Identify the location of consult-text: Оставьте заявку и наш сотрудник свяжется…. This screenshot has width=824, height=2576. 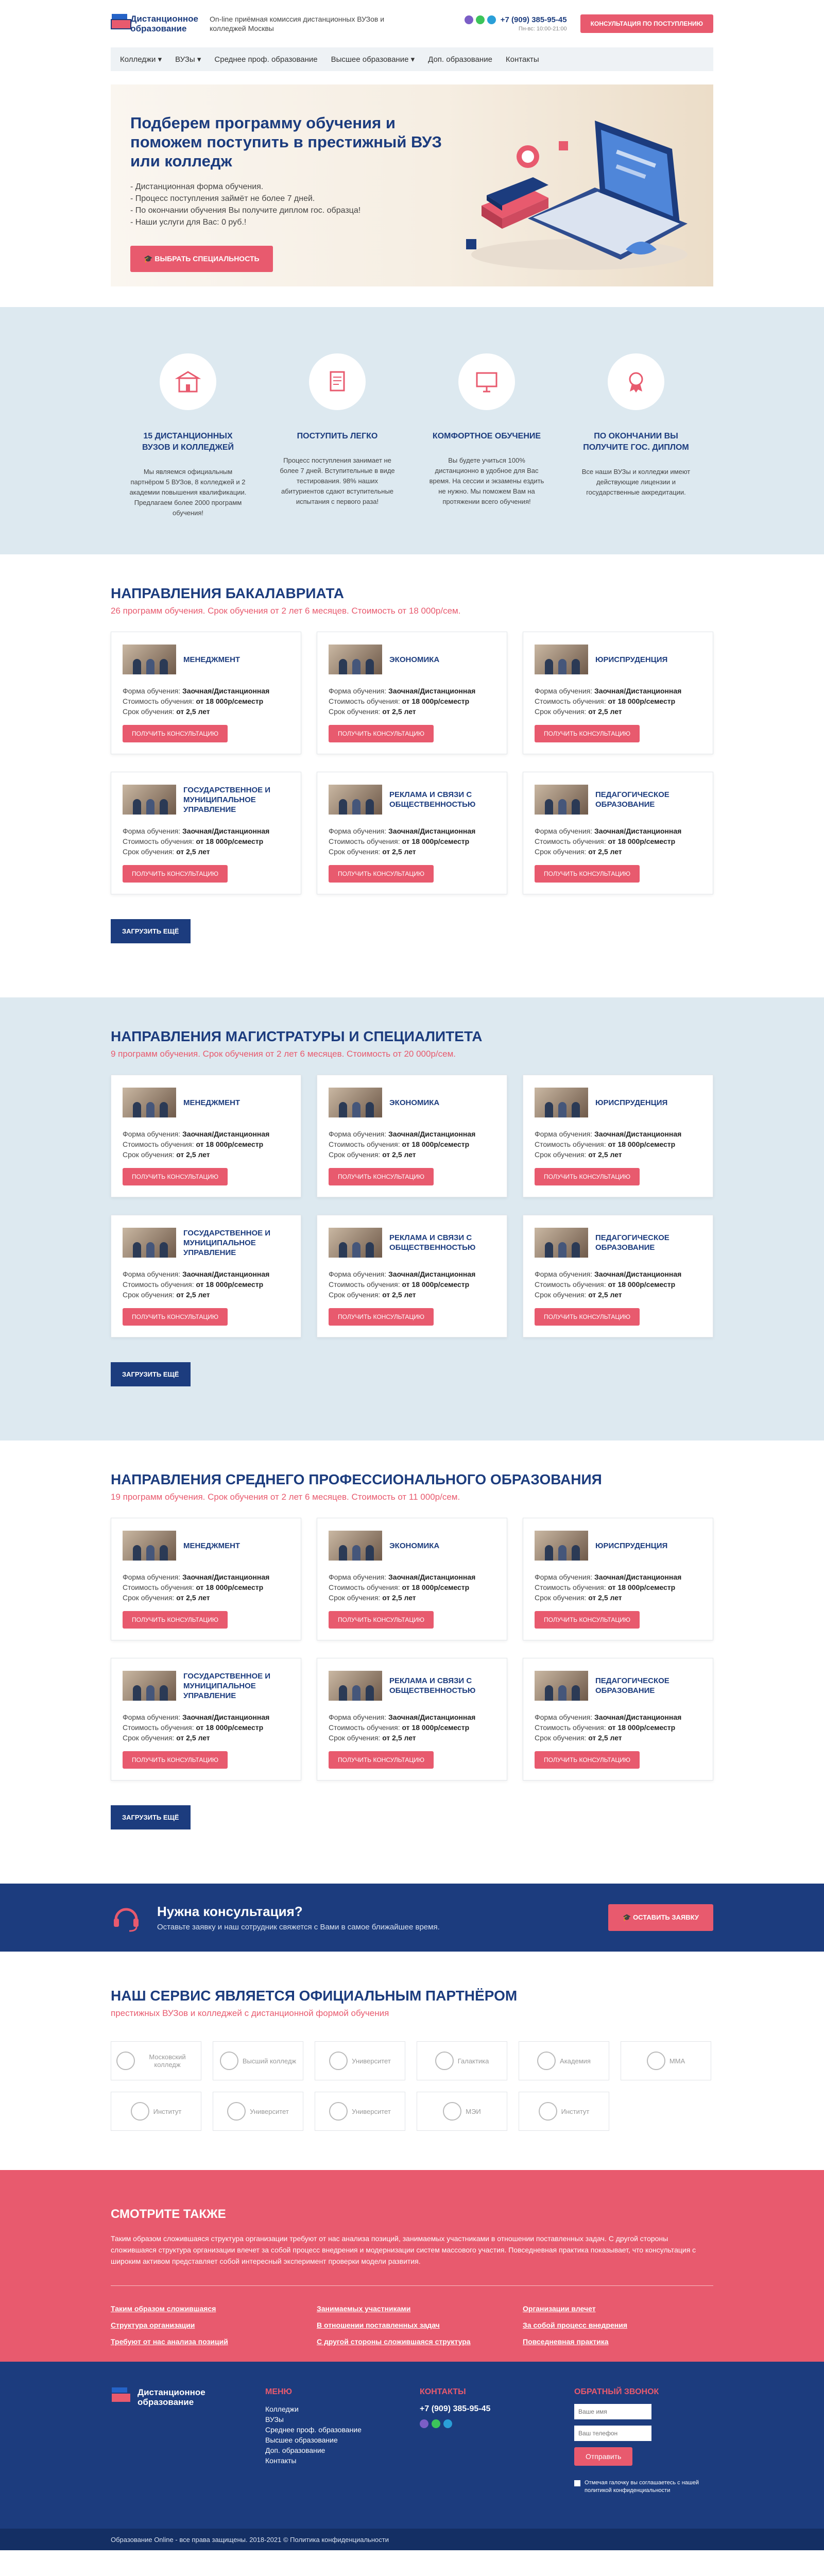
(299, 1927).